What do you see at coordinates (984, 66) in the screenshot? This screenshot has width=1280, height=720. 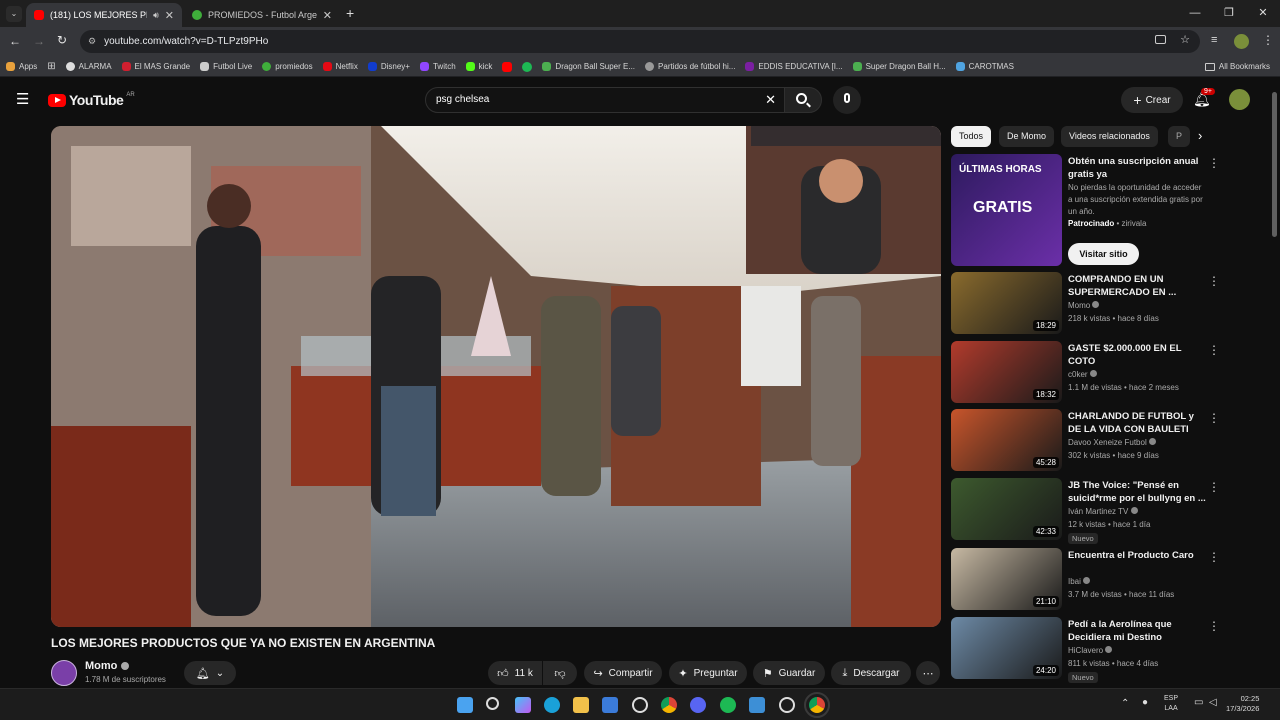 I see `bookmark-carotmas: CAROTMAS` at bounding box center [984, 66].